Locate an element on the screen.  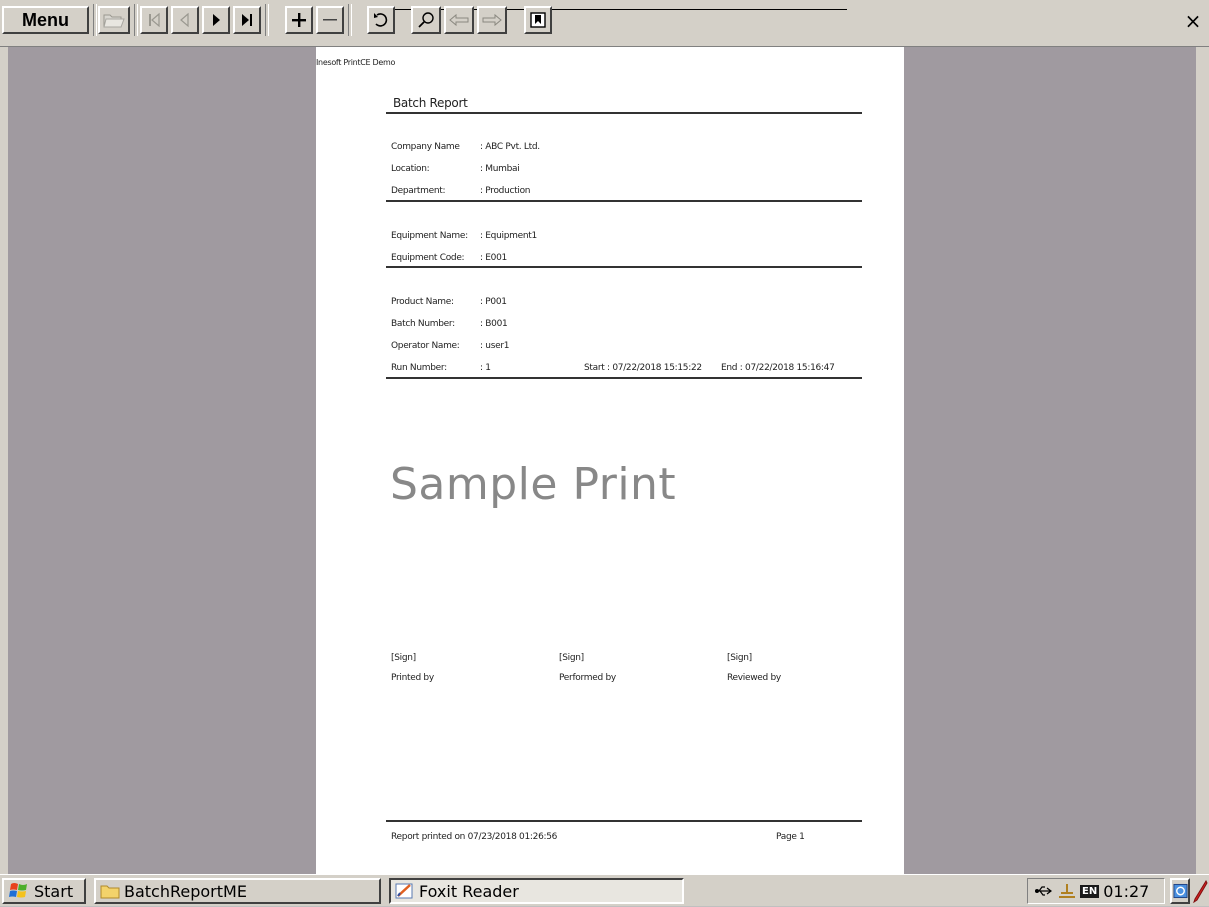
system-tray: EN 01:27 is located at coordinates (1096, 891).